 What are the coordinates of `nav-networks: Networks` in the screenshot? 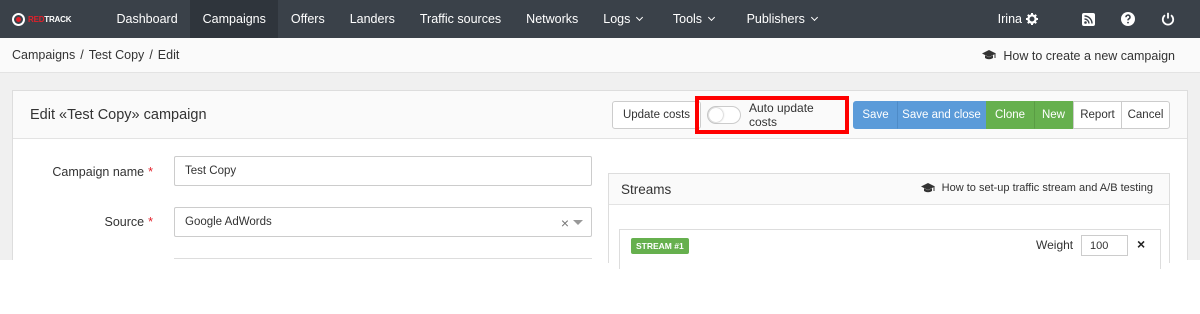 It's located at (552, 19).